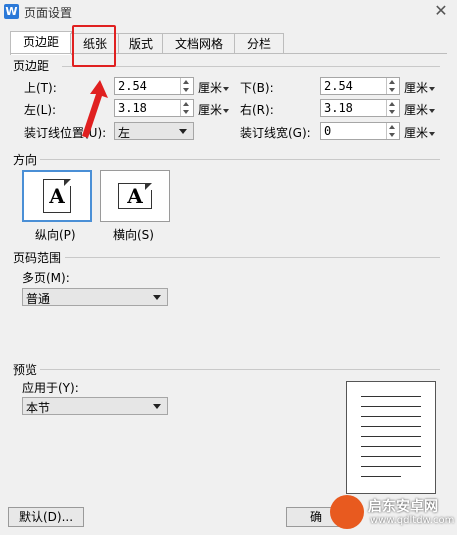 The width and height of the screenshot is (457, 535). Describe the element at coordinates (360, 131) in the screenshot. I see `gutter-width-input: 0` at that location.